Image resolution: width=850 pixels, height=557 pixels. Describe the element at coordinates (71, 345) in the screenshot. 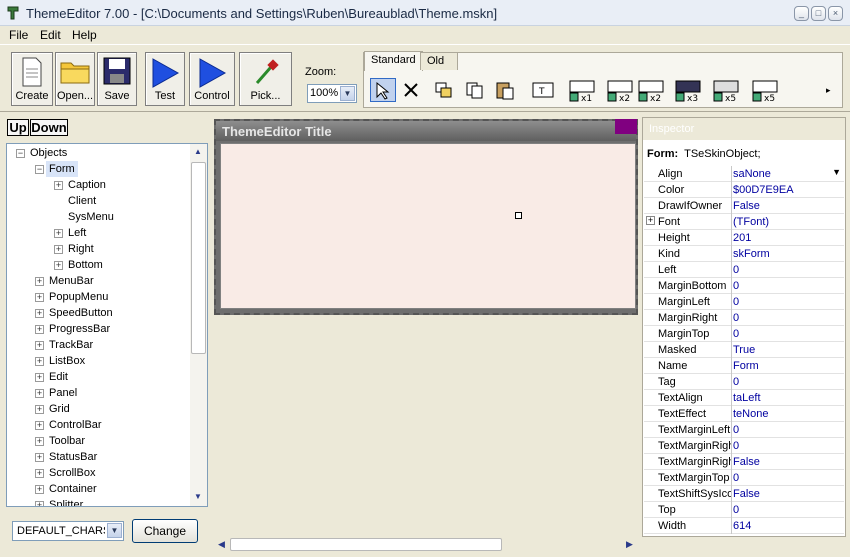

I see `tree-item: TrackBar` at that location.